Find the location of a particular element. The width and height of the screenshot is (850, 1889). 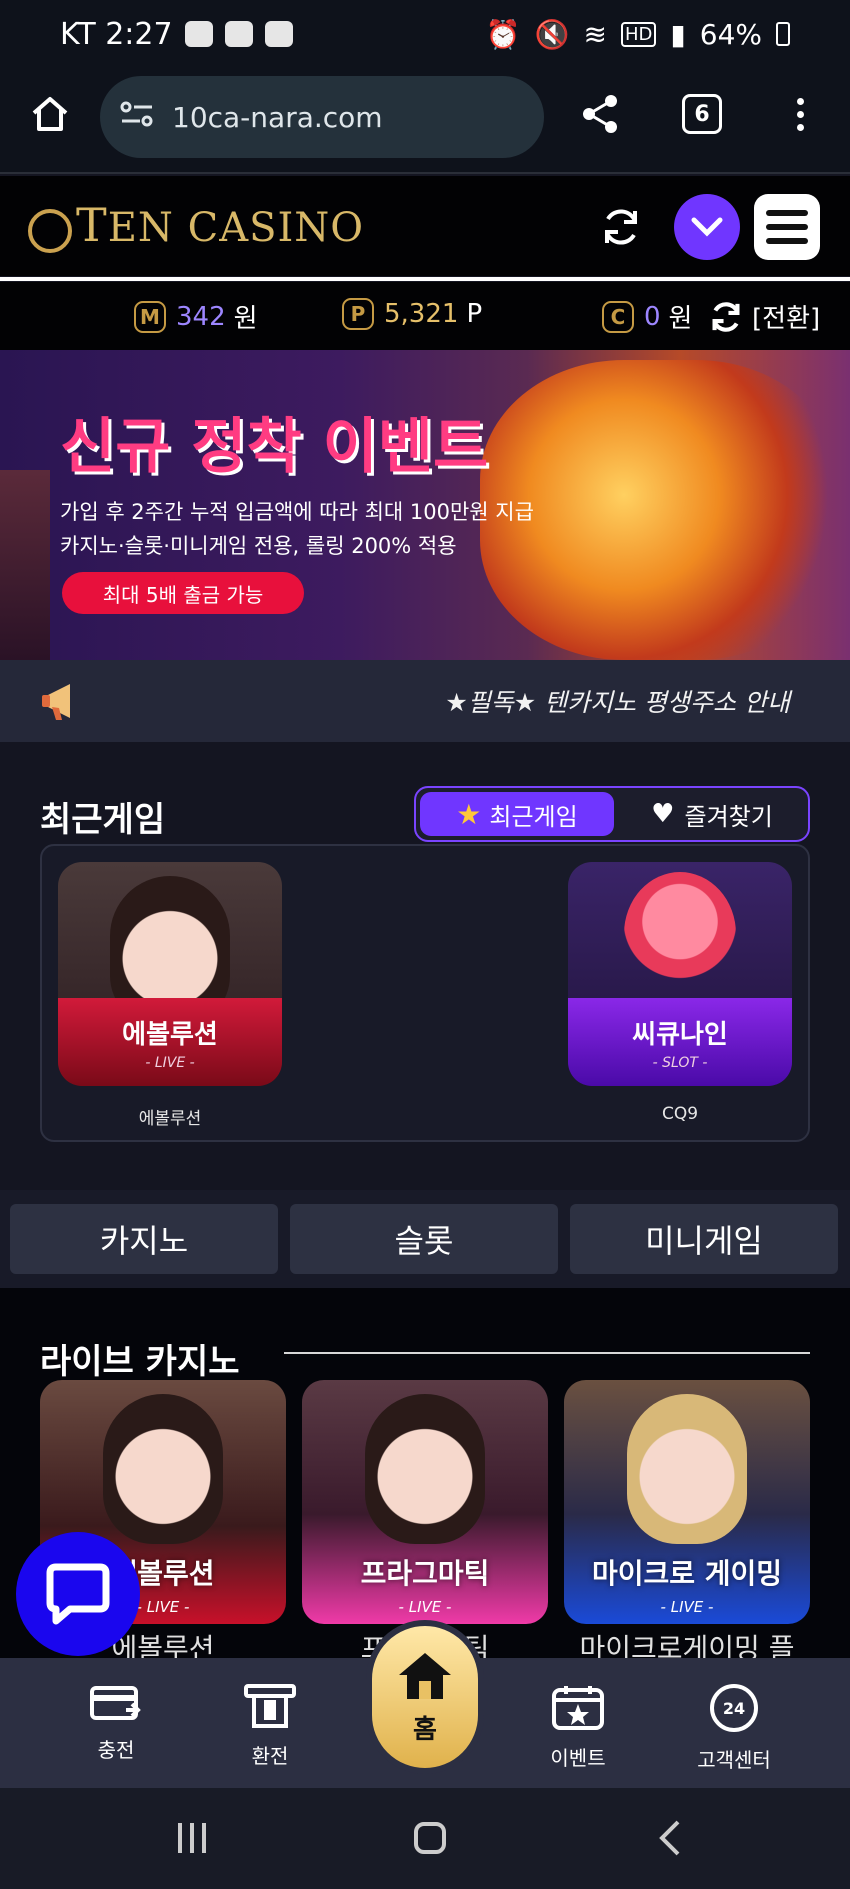

tab-recent-games: ★ 최근게임 is located at coordinates (517, 814).